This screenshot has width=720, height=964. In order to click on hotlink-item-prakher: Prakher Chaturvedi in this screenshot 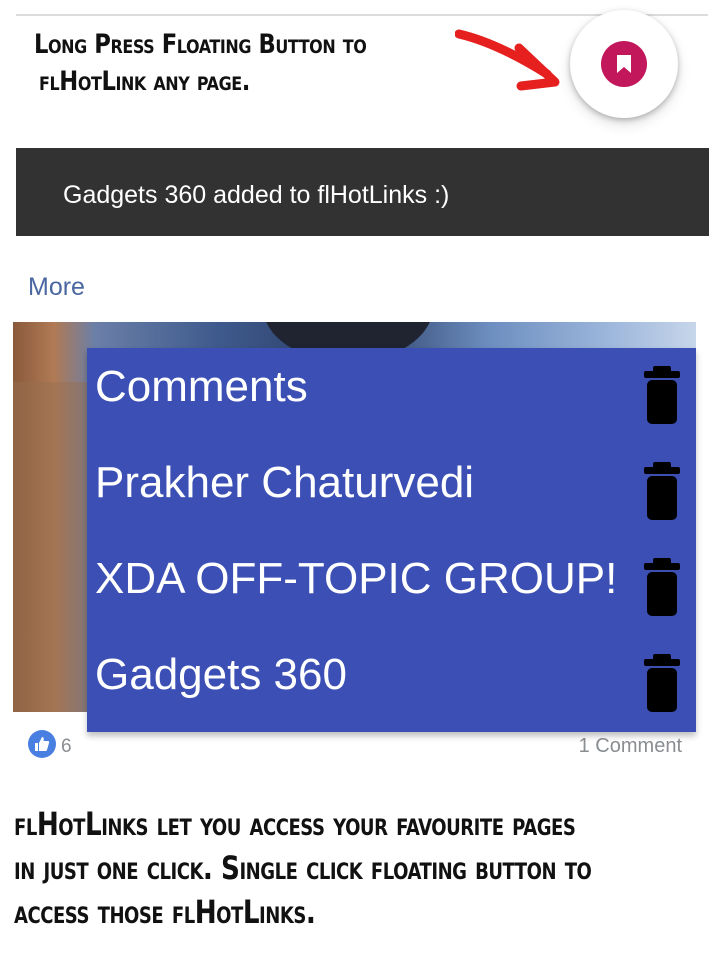, I will do `click(391, 492)`.